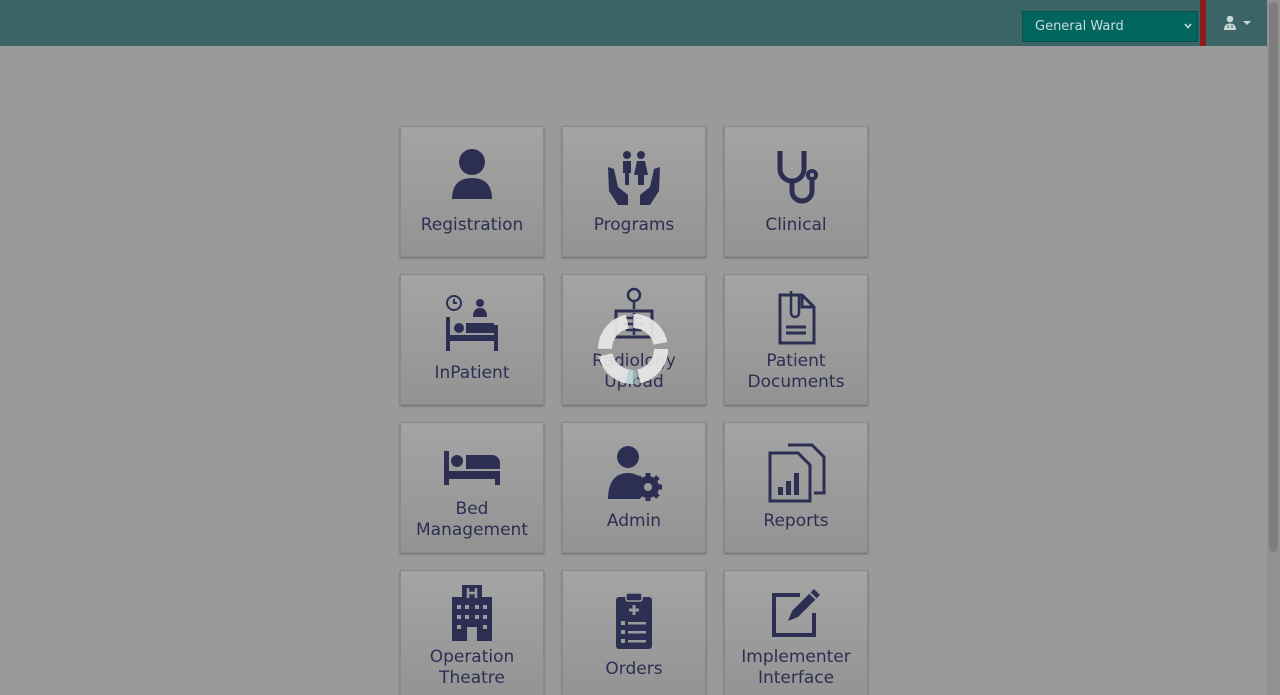 This screenshot has height=695, width=1280. I want to click on tile-admin: Admin, so click(634, 487).